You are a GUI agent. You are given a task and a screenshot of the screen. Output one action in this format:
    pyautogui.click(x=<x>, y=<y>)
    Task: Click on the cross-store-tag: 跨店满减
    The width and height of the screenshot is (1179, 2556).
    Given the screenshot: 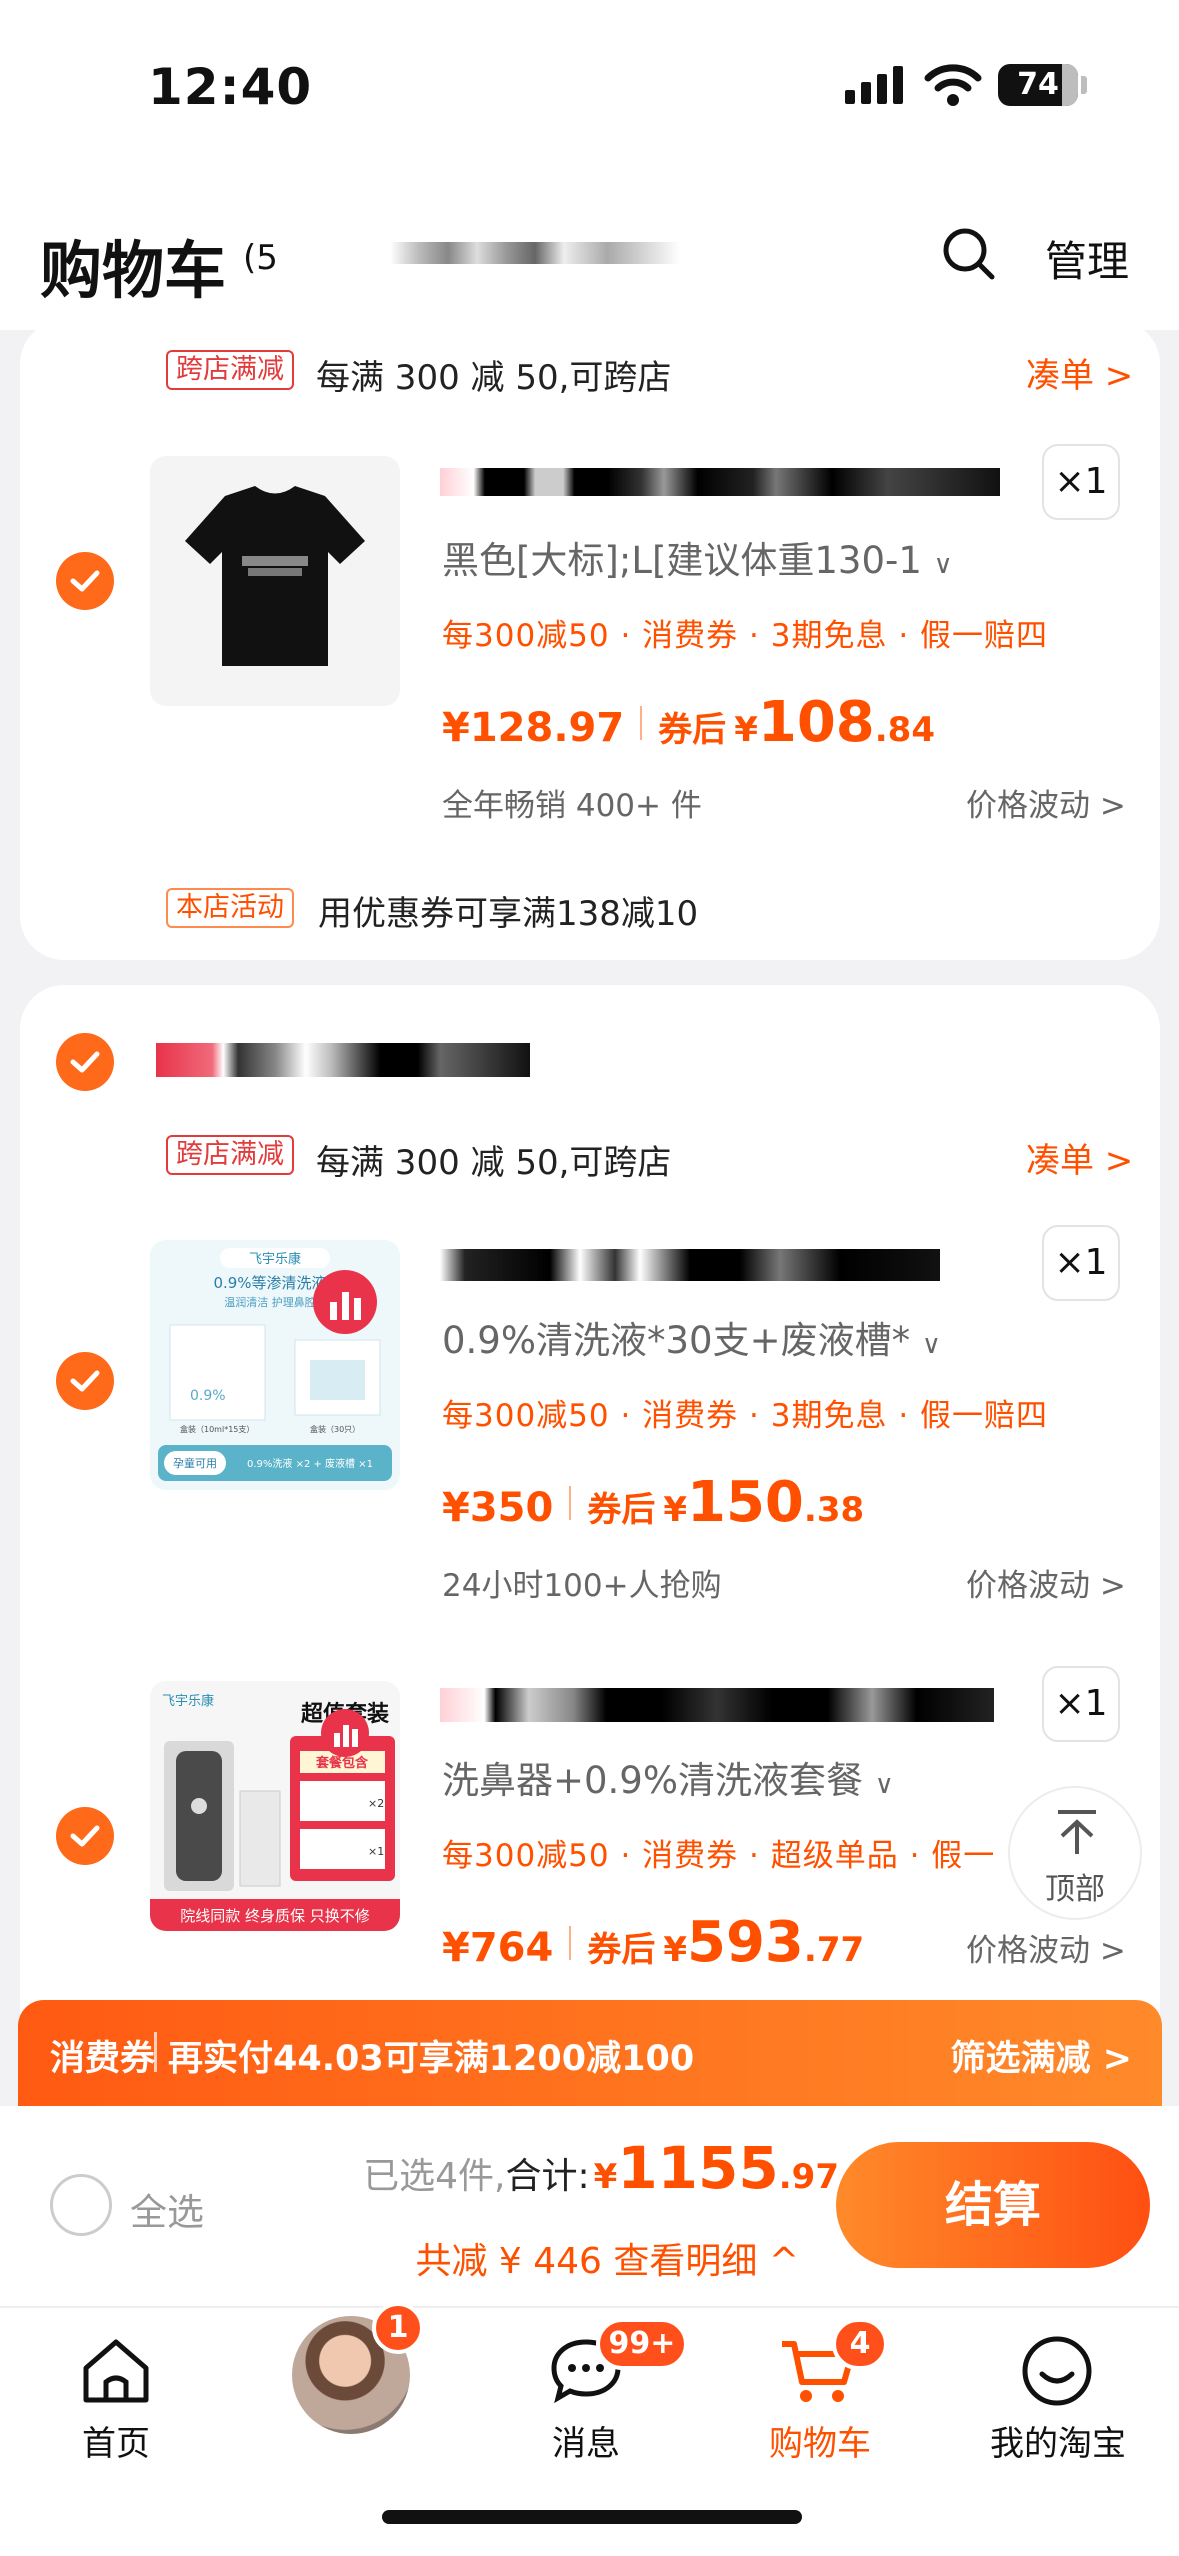 What is the action you would take?
    pyautogui.click(x=230, y=370)
    